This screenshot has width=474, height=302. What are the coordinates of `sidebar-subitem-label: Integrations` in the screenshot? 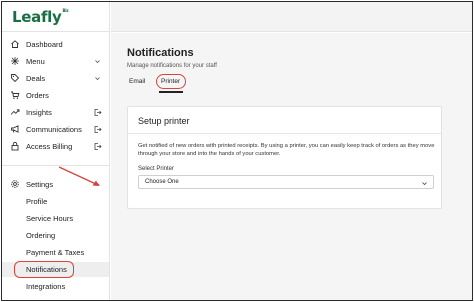 It's located at (46, 286).